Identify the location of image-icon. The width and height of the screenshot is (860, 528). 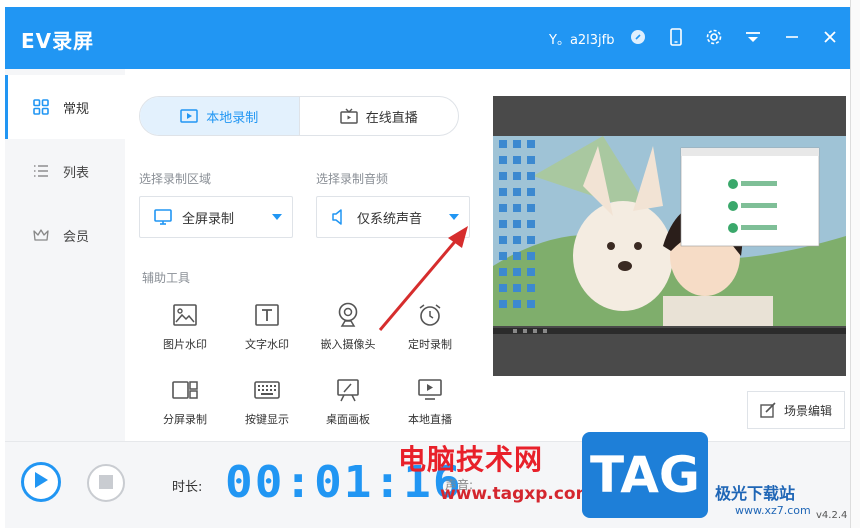
(185, 315).